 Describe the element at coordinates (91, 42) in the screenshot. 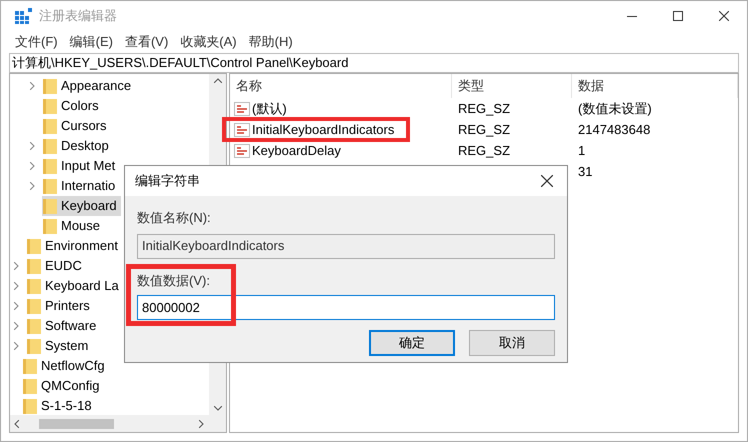

I see `menu-item: 编辑(E)` at that location.